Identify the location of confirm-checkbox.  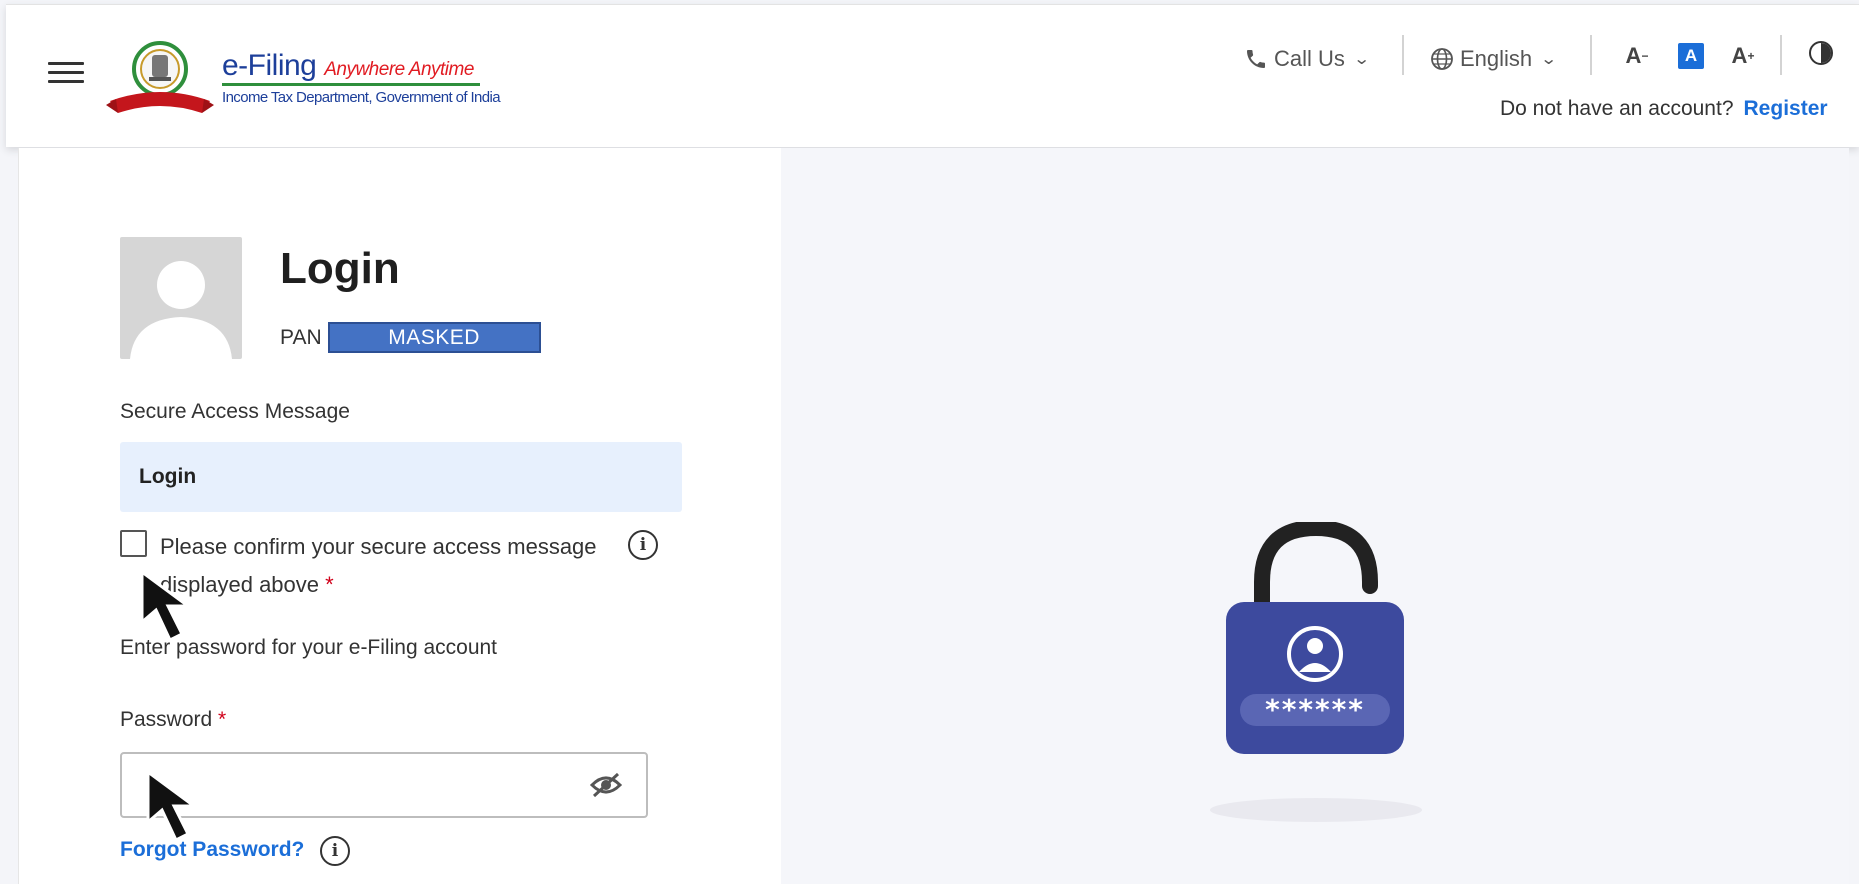
(133, 543).